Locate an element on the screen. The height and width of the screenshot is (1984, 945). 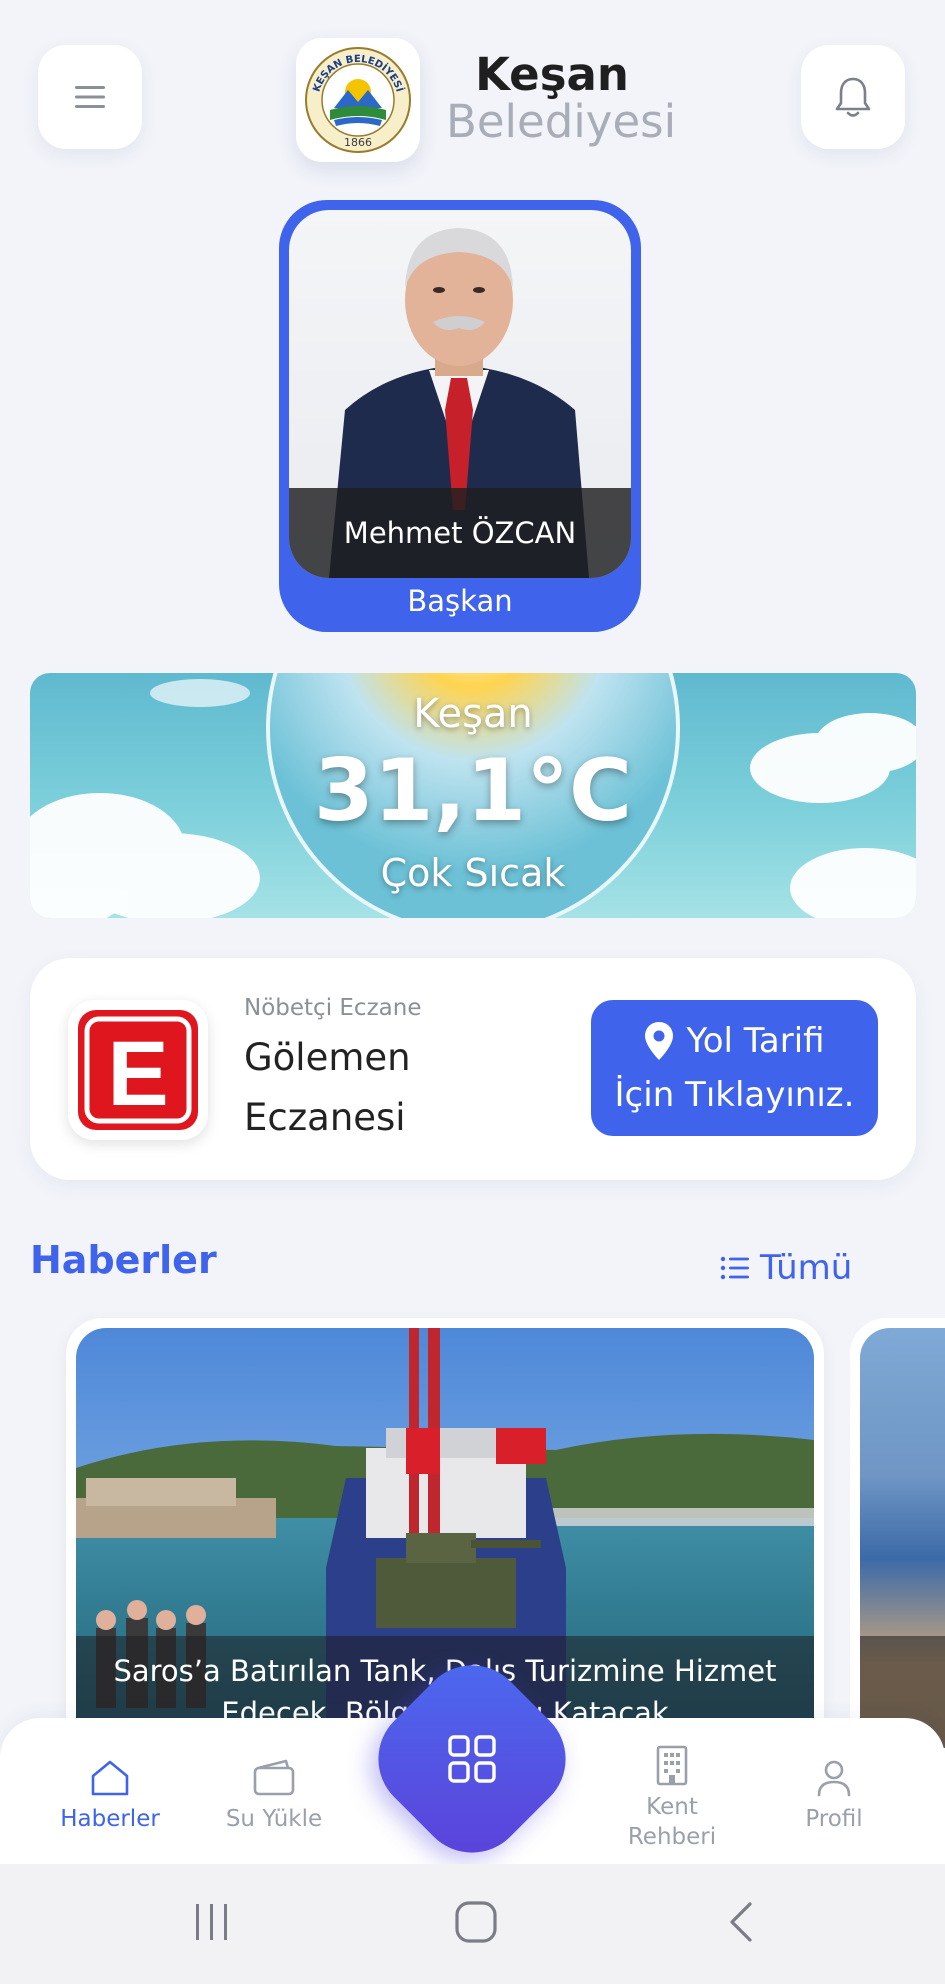
news-image-next: K is located at coordinates (902, 1538).